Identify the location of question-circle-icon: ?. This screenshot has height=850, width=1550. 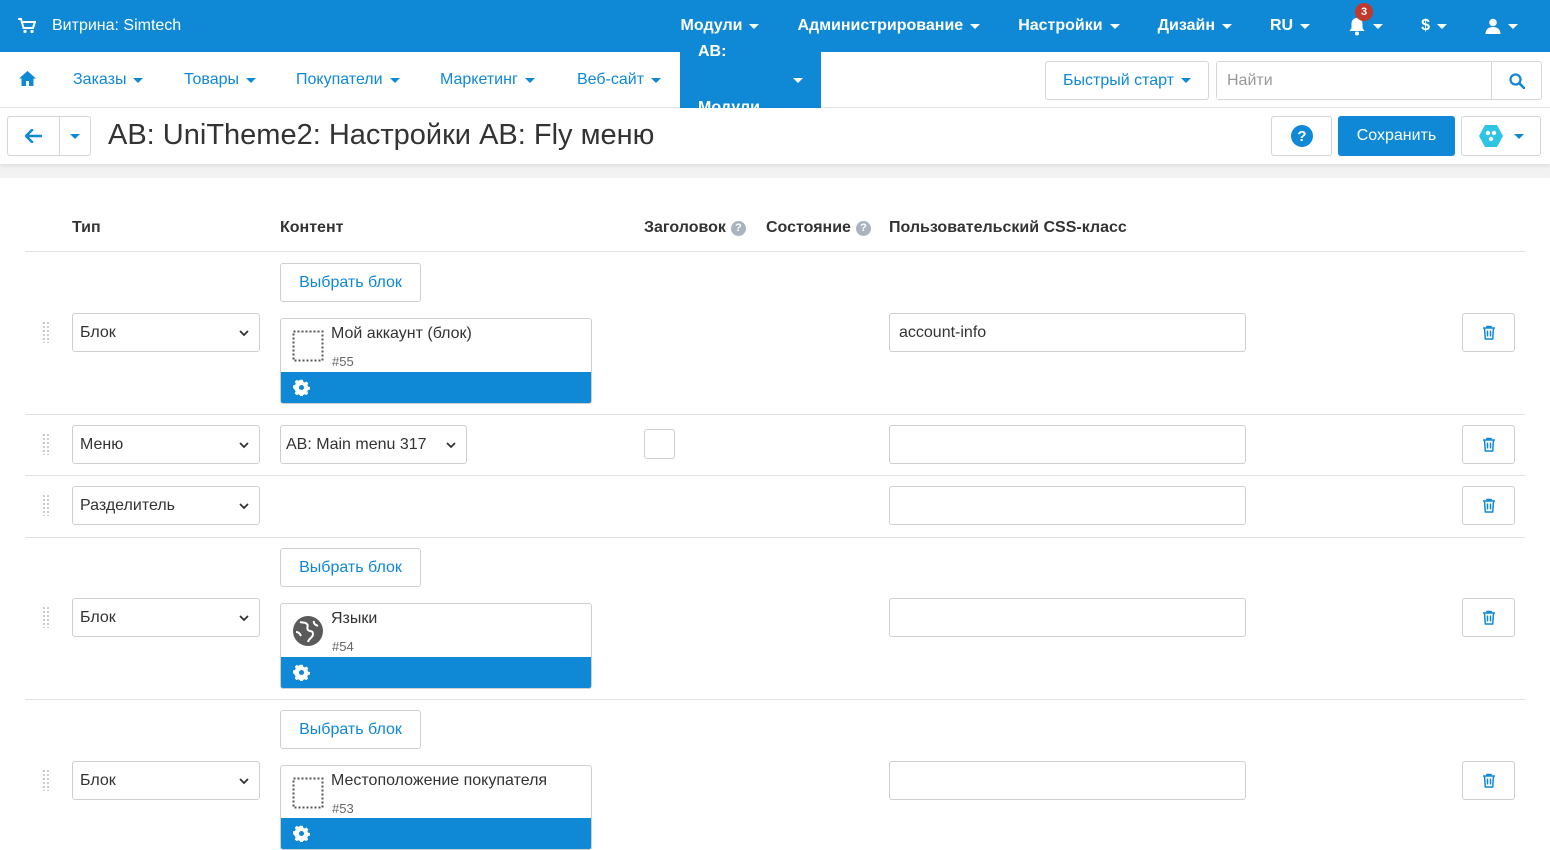
(1301, 136).